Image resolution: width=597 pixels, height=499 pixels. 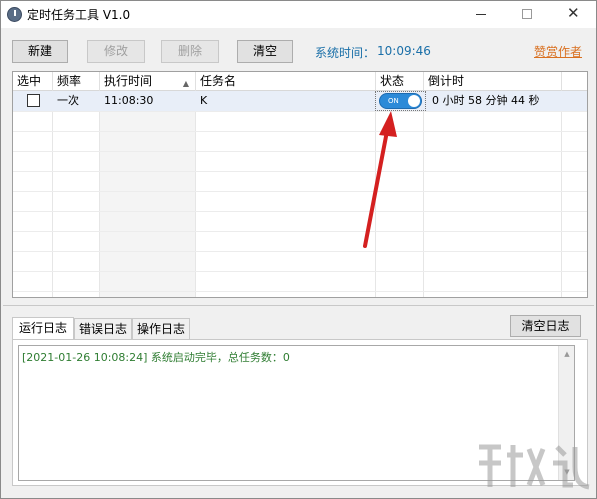 I want to click on row-frequency: 一次, so click(x=68, y=100).